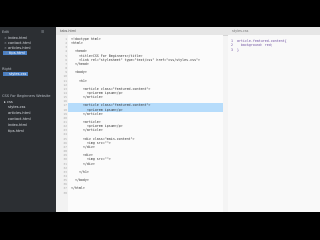 The image size is (320, 240). What do you see at coordinates (42, 32) in the screenshot?
I see `settings-icon: ☰` at bounding box center [42, 32].